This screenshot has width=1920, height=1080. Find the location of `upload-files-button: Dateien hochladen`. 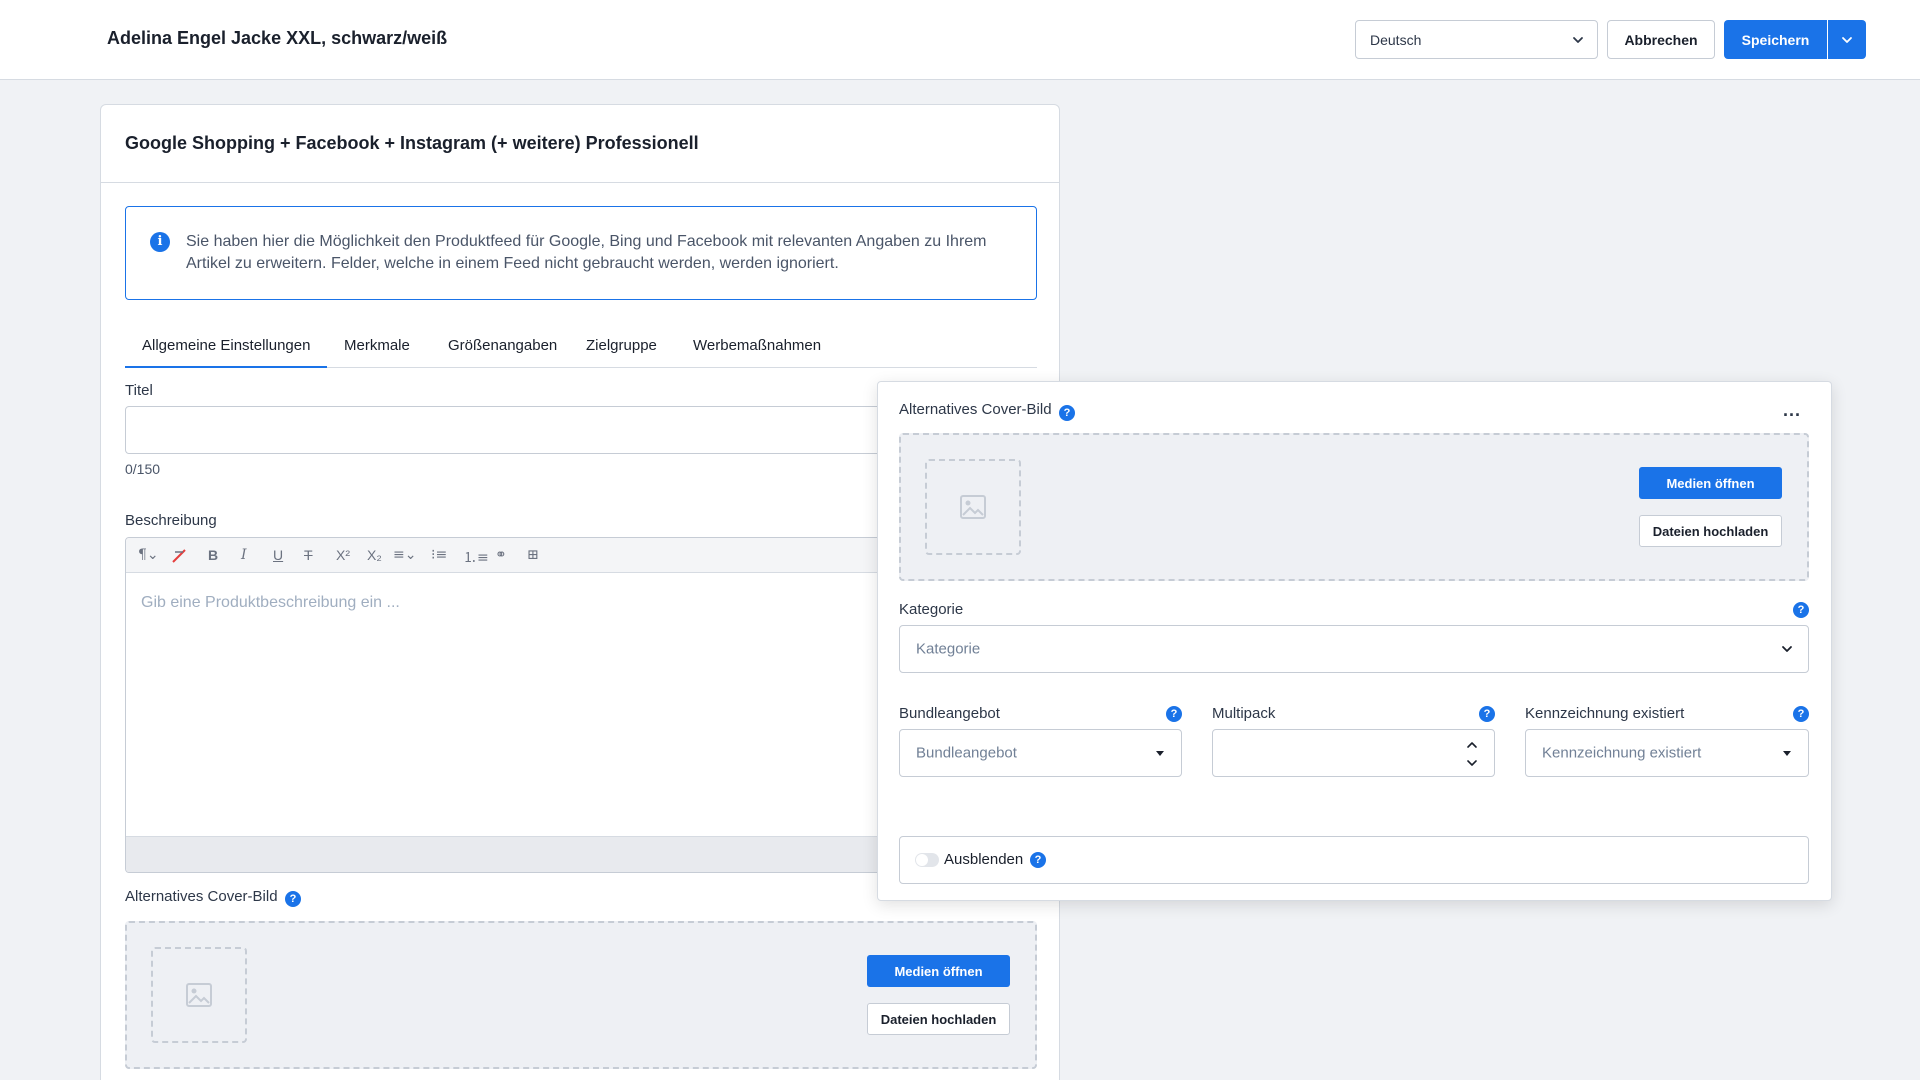

upload-files-button: Dateien hochladen is located at coordinates (938, 1019).